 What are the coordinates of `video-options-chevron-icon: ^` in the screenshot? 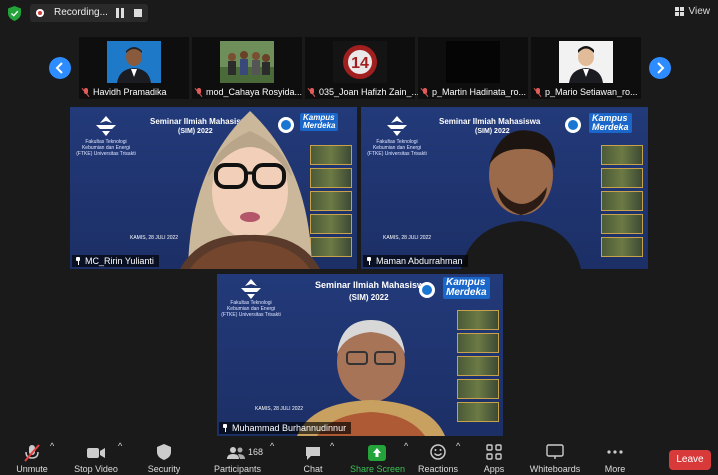 It's located at (120, 458).